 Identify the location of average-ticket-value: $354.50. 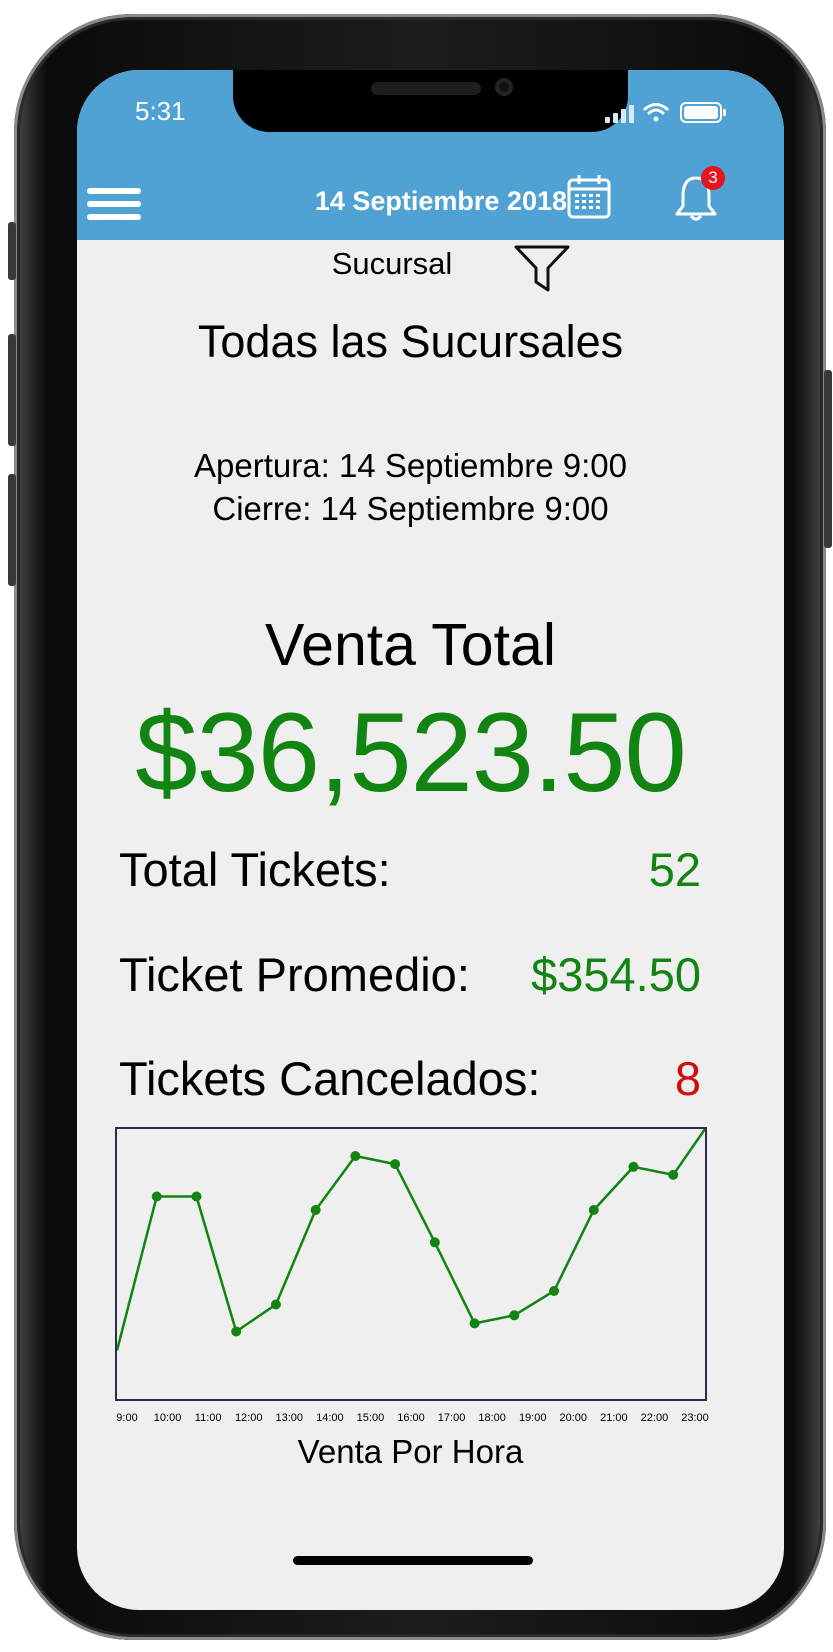
(616, 974).